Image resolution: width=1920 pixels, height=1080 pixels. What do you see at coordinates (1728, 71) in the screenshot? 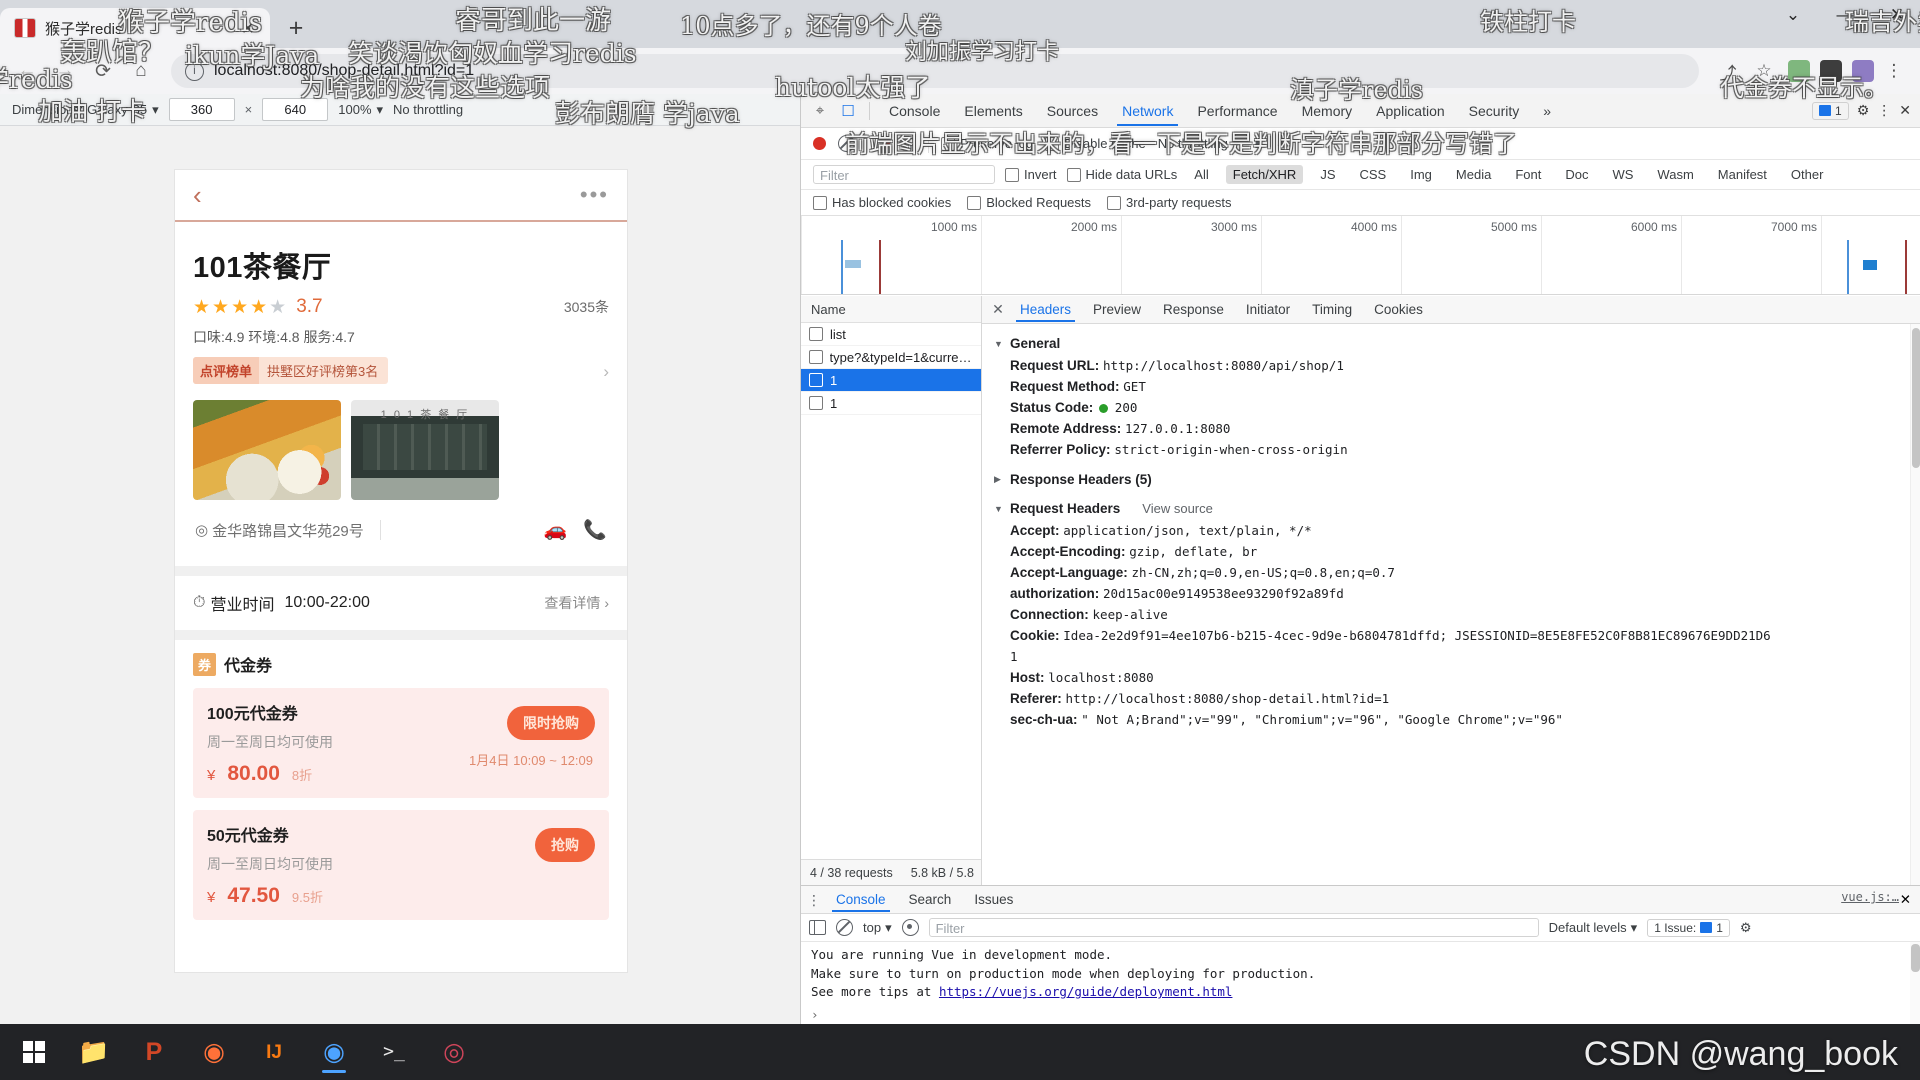
I see `share-icon: ⤴` at bounding box center [1728, 71].